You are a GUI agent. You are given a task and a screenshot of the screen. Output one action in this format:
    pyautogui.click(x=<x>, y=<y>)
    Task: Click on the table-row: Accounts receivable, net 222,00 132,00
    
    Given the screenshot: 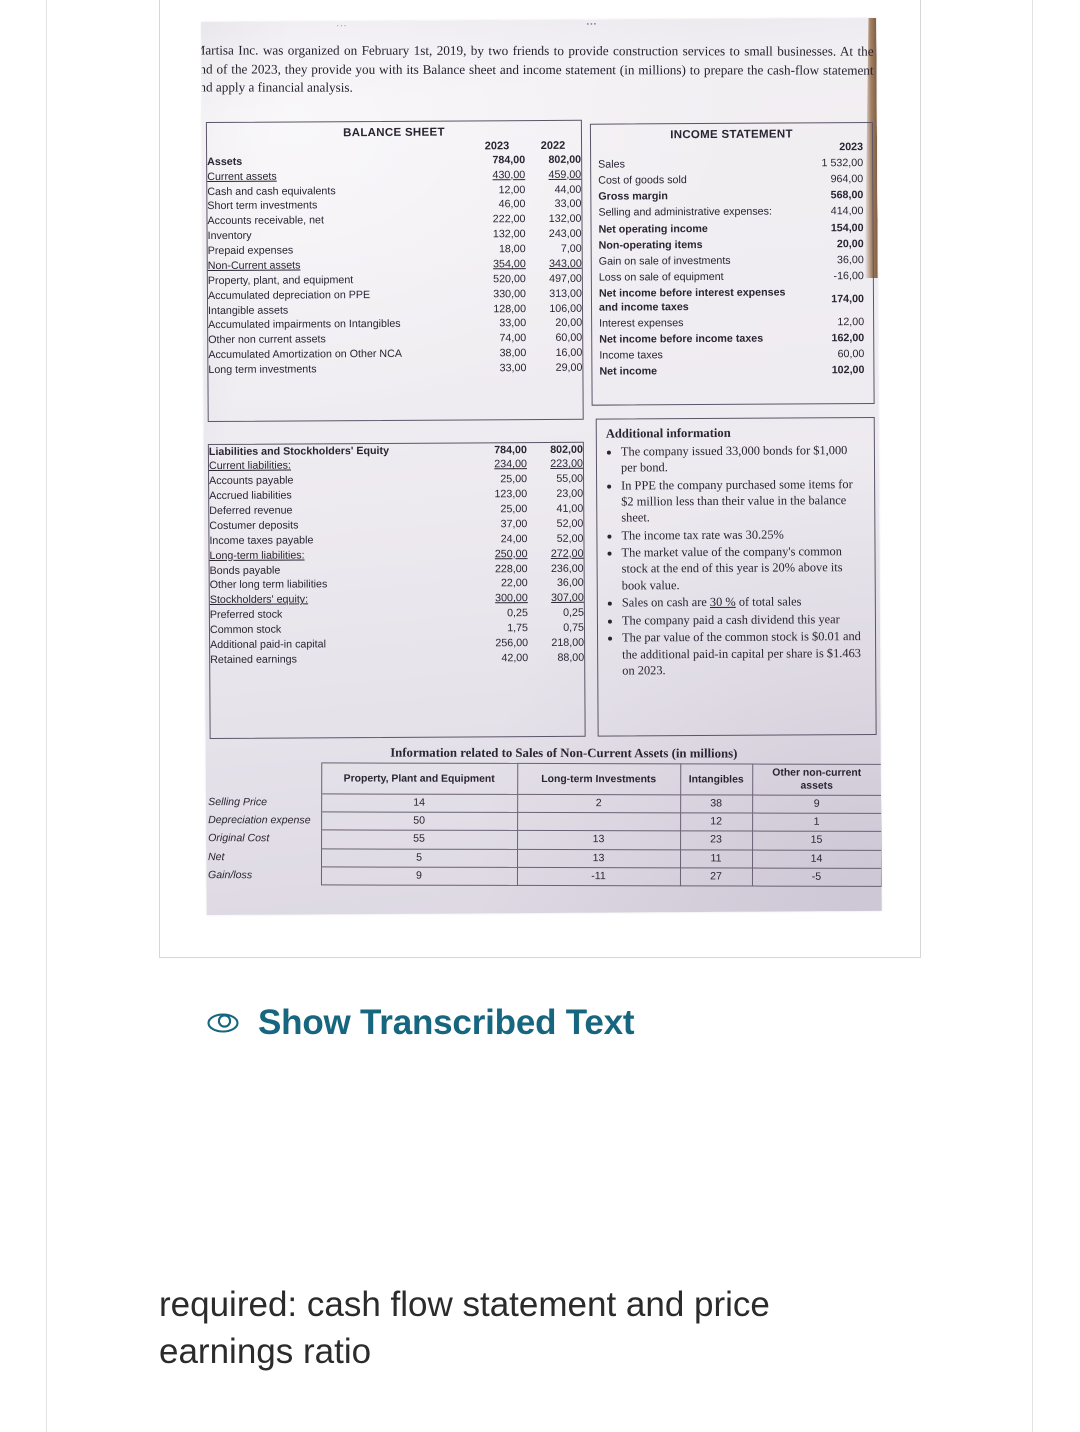 What is the action you would take?
    pyautogui.click(x=394, y=221)
    